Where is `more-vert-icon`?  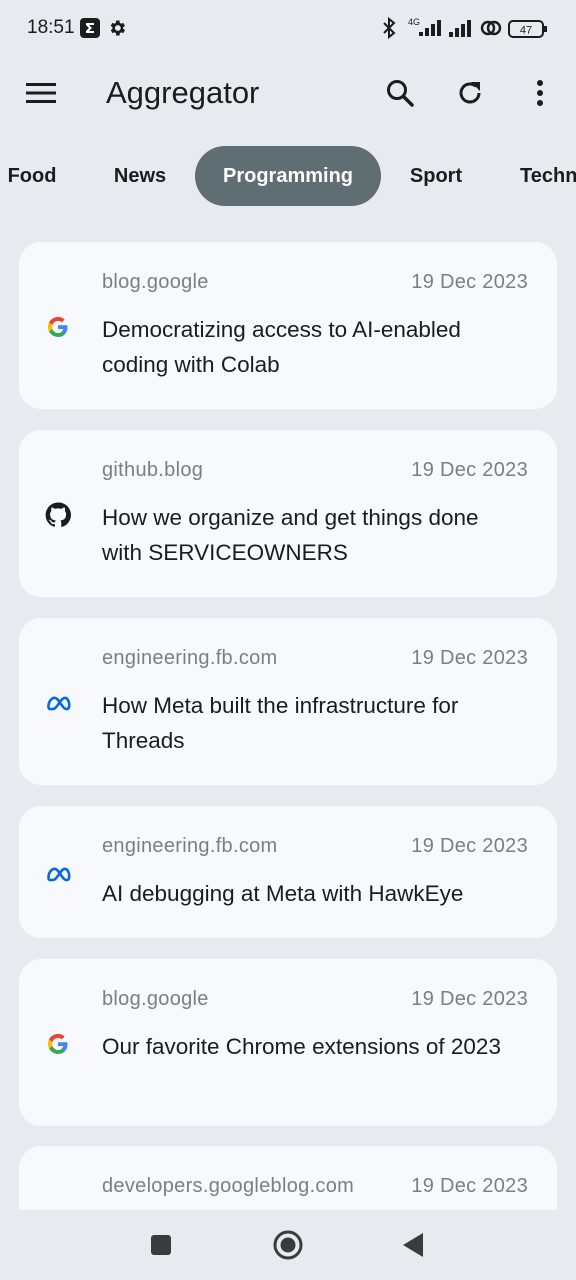
more-vert-icon is located at coordinates (540, 93).